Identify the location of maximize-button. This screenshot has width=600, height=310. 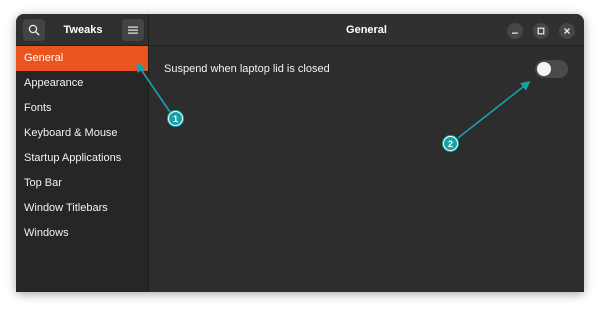
(541, 31).